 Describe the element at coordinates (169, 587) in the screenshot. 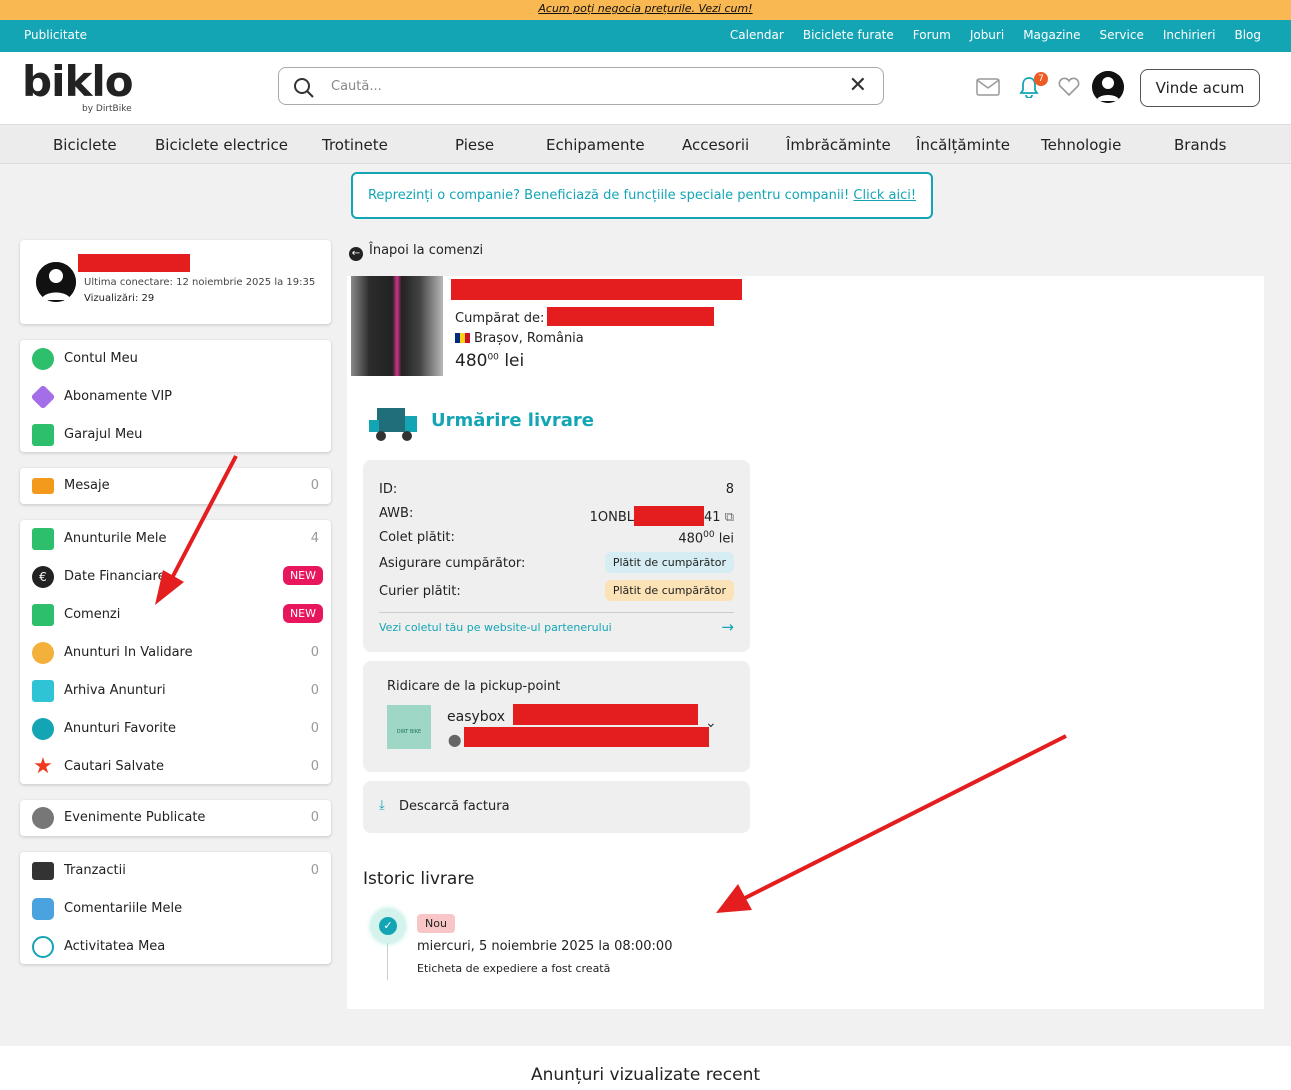

I see `annotation-arrowhead-comenzi` at that location.